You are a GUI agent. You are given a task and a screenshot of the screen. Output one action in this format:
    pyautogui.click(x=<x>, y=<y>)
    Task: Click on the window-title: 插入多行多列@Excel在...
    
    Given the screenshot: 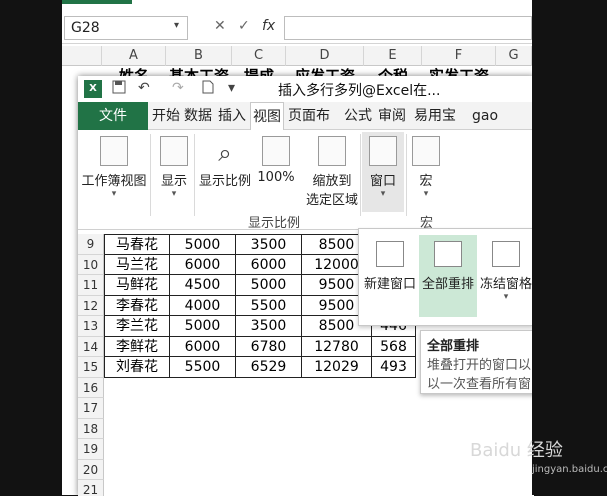 What is the action you would take?
    pyautogui.click(x=359, y=91)
    